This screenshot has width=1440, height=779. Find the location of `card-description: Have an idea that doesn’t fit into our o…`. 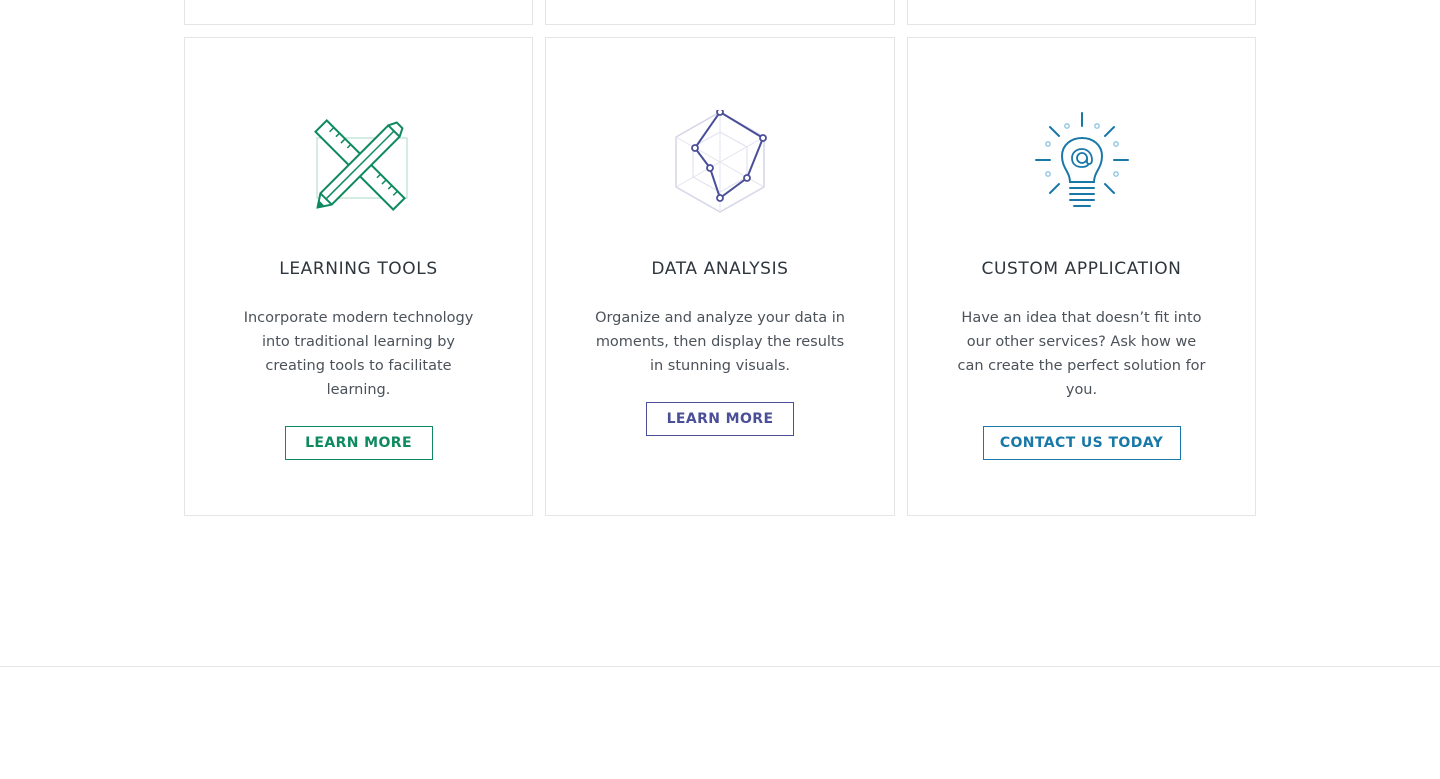

card-description: Have an idea that doesn’t fit into our o… is located at coordinates (1081, 354).